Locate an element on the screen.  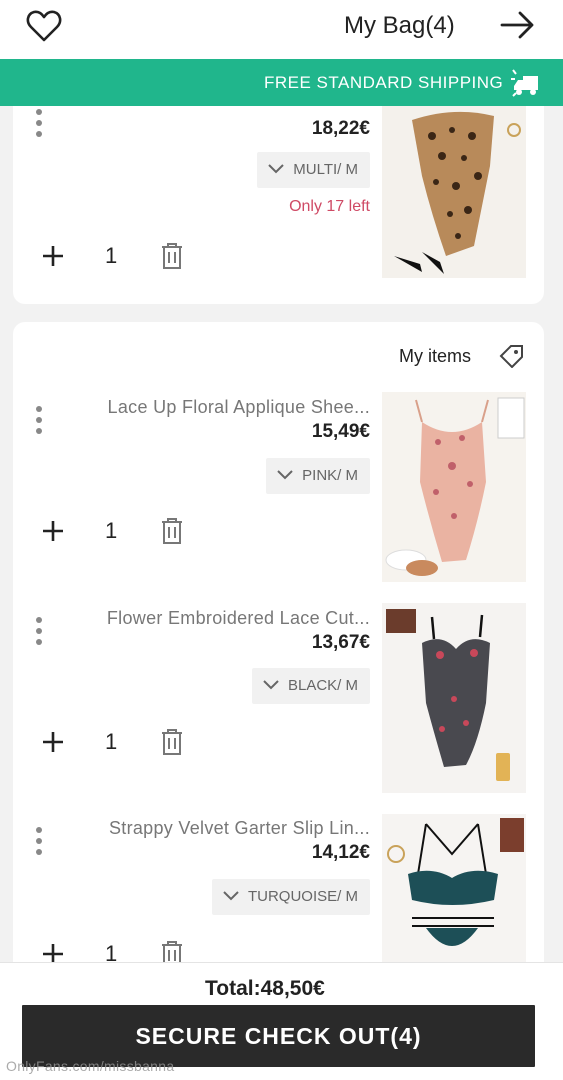
arrow-right-icon is located at coordinates (518, 25).